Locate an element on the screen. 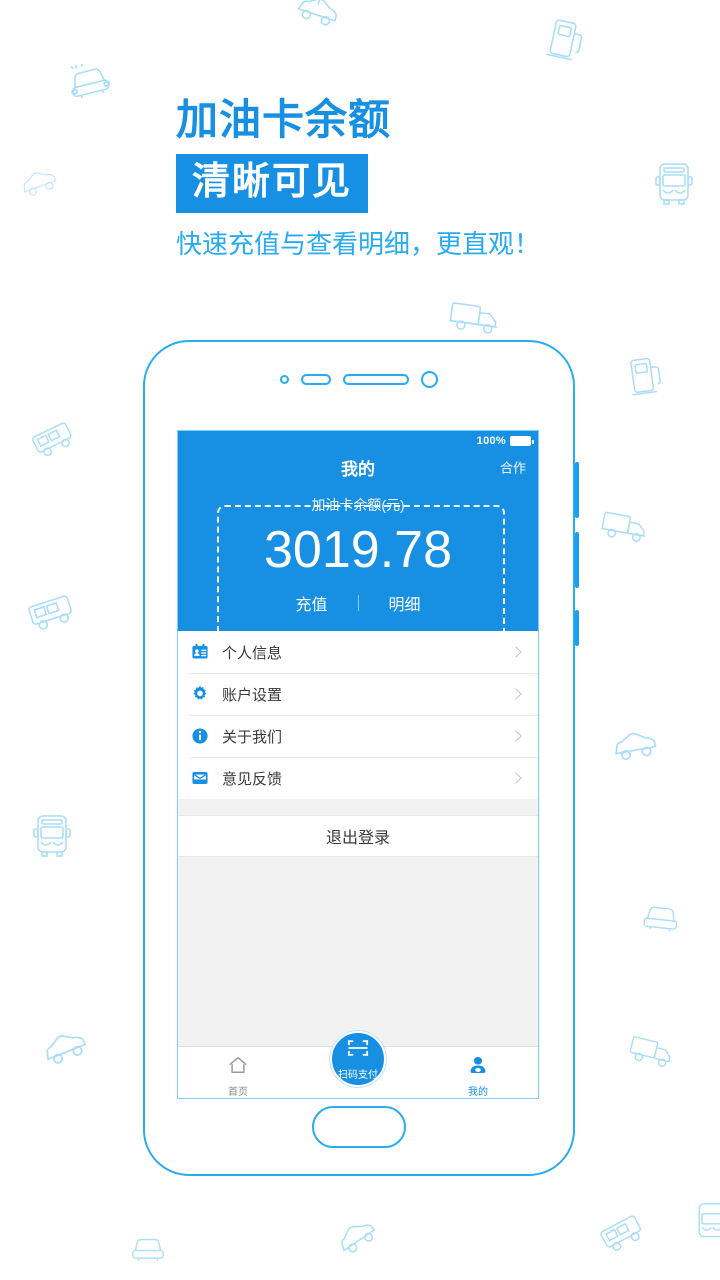 The image size is (720, 1280). user-icon is located at coordinates (478, 1067).